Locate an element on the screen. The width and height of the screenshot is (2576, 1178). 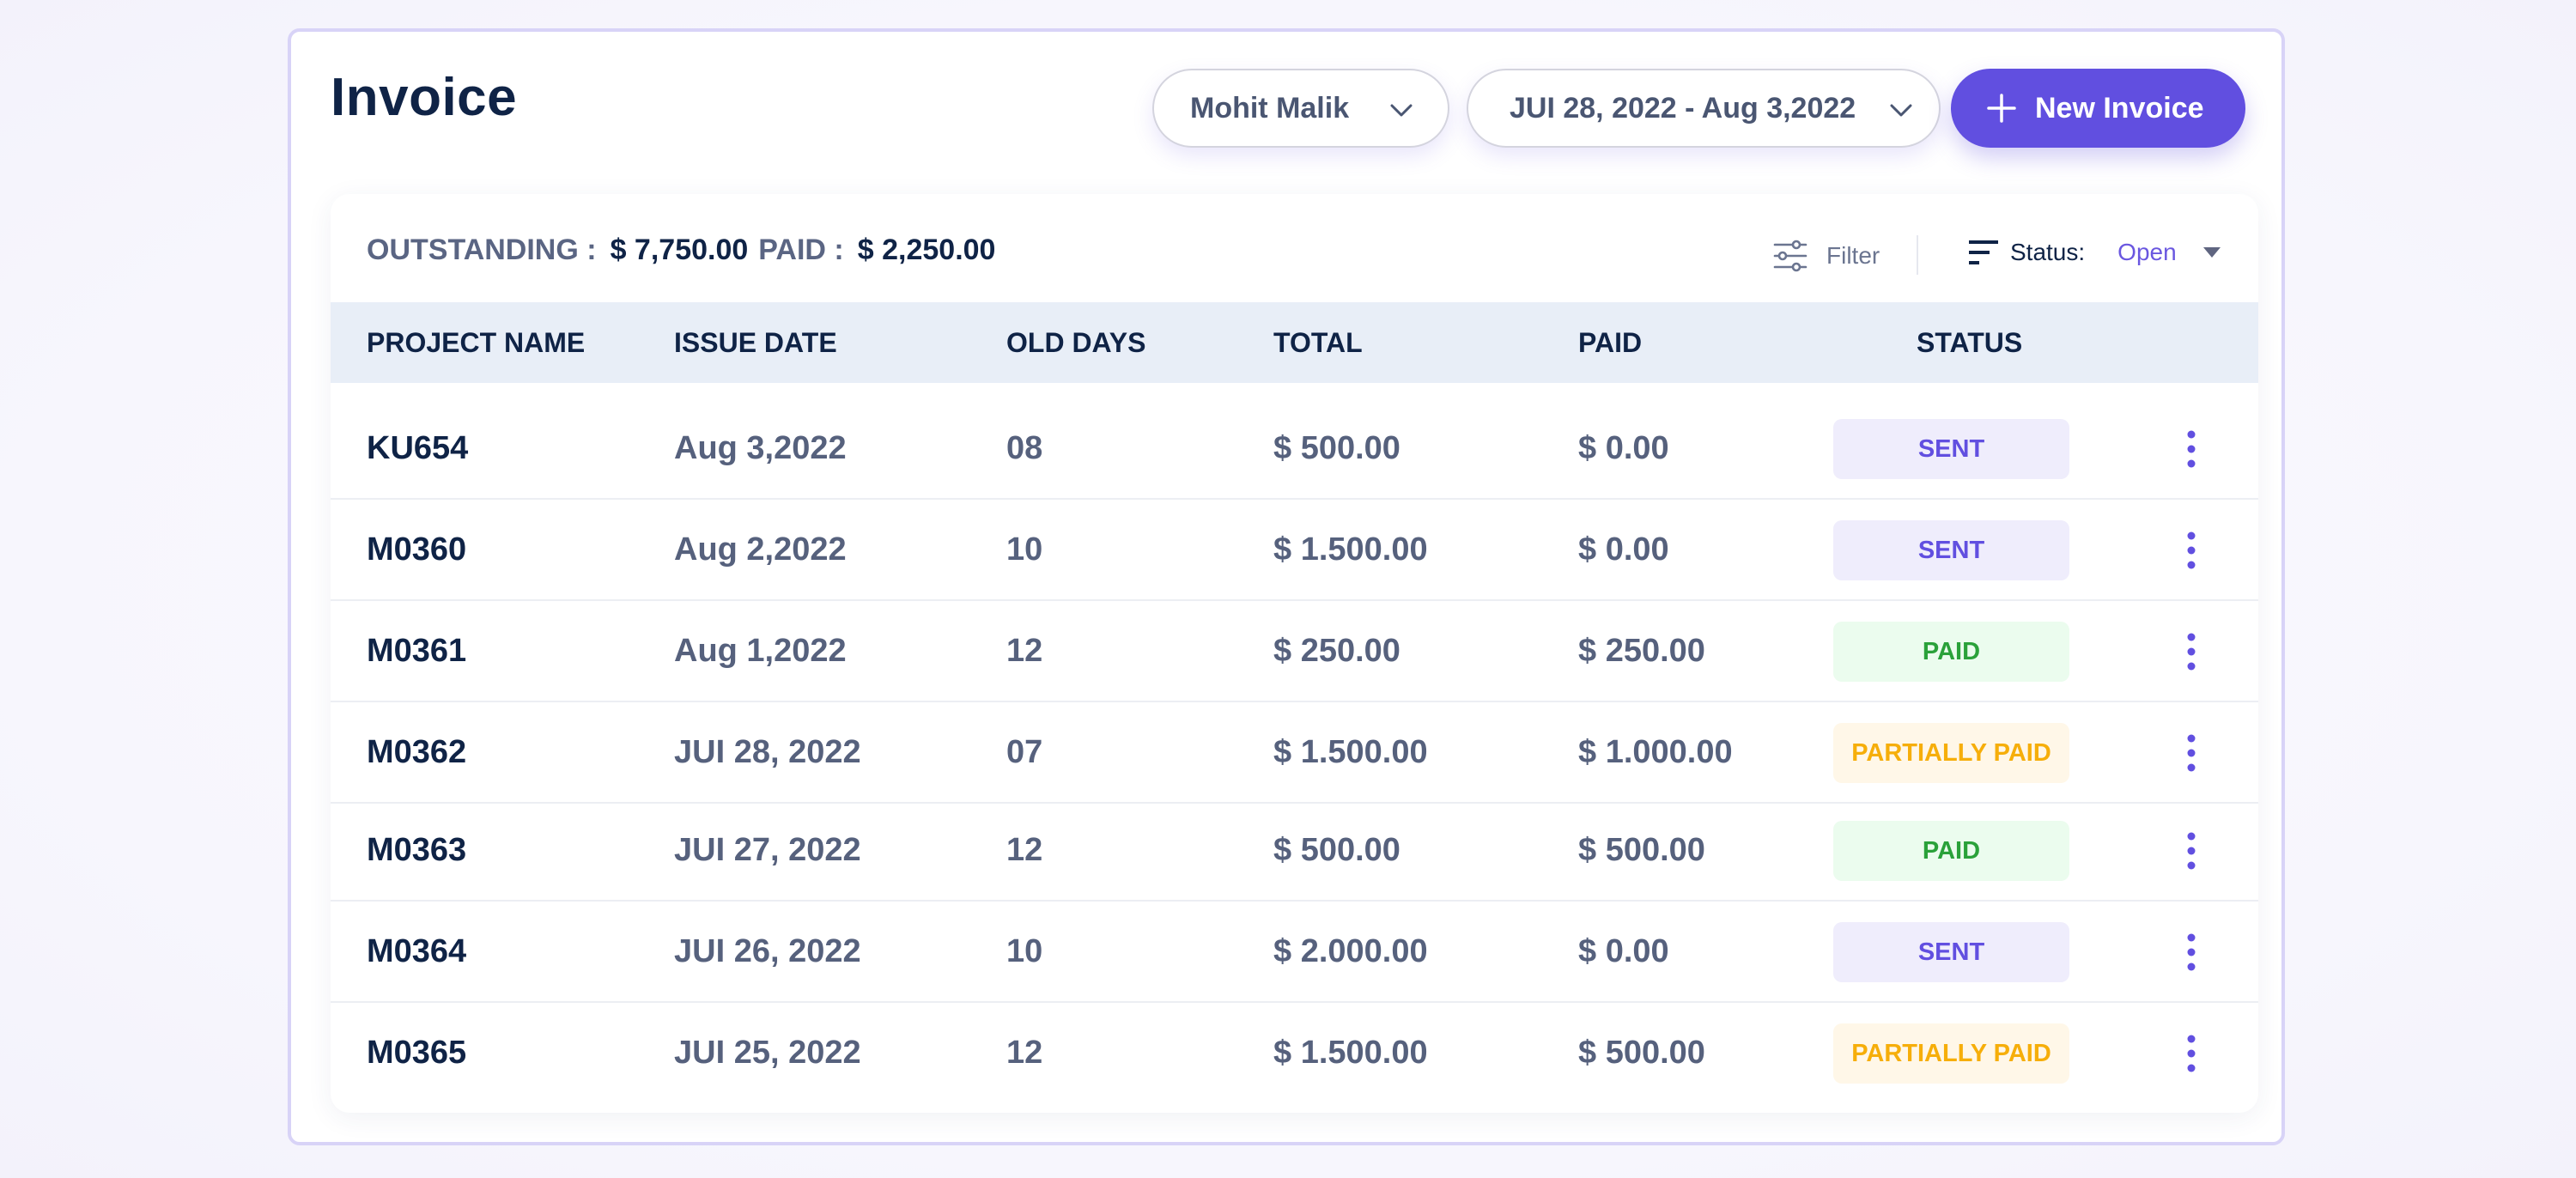
toolbar-divider is located at coordinates (1917, 255).